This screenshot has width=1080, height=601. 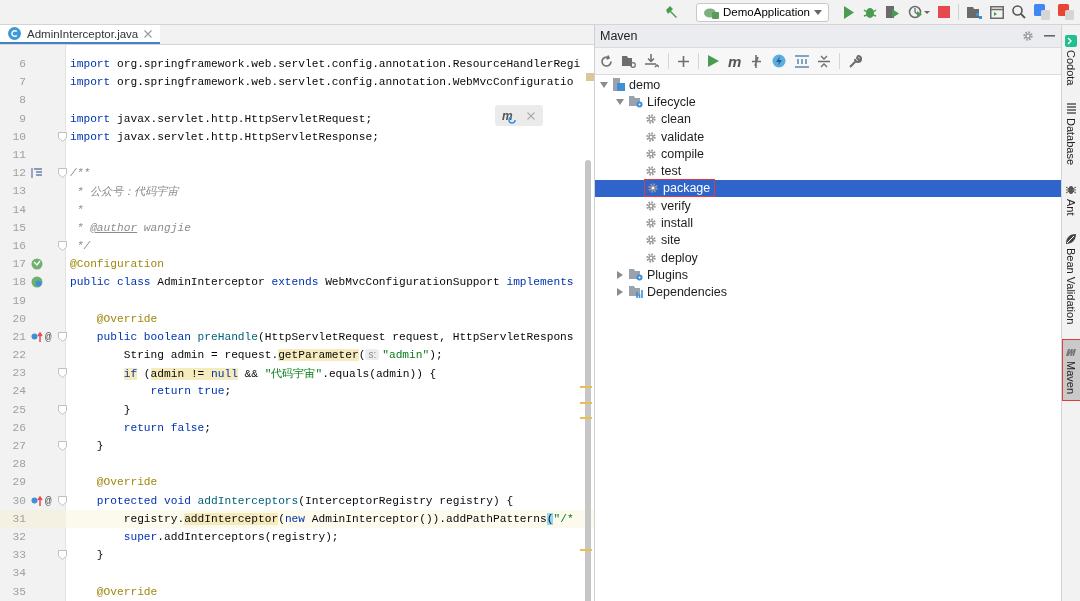 What do you see at coordinates (22, 118) in the screenshot?
I see `line-number: 9` at bounding box center [22, 118].